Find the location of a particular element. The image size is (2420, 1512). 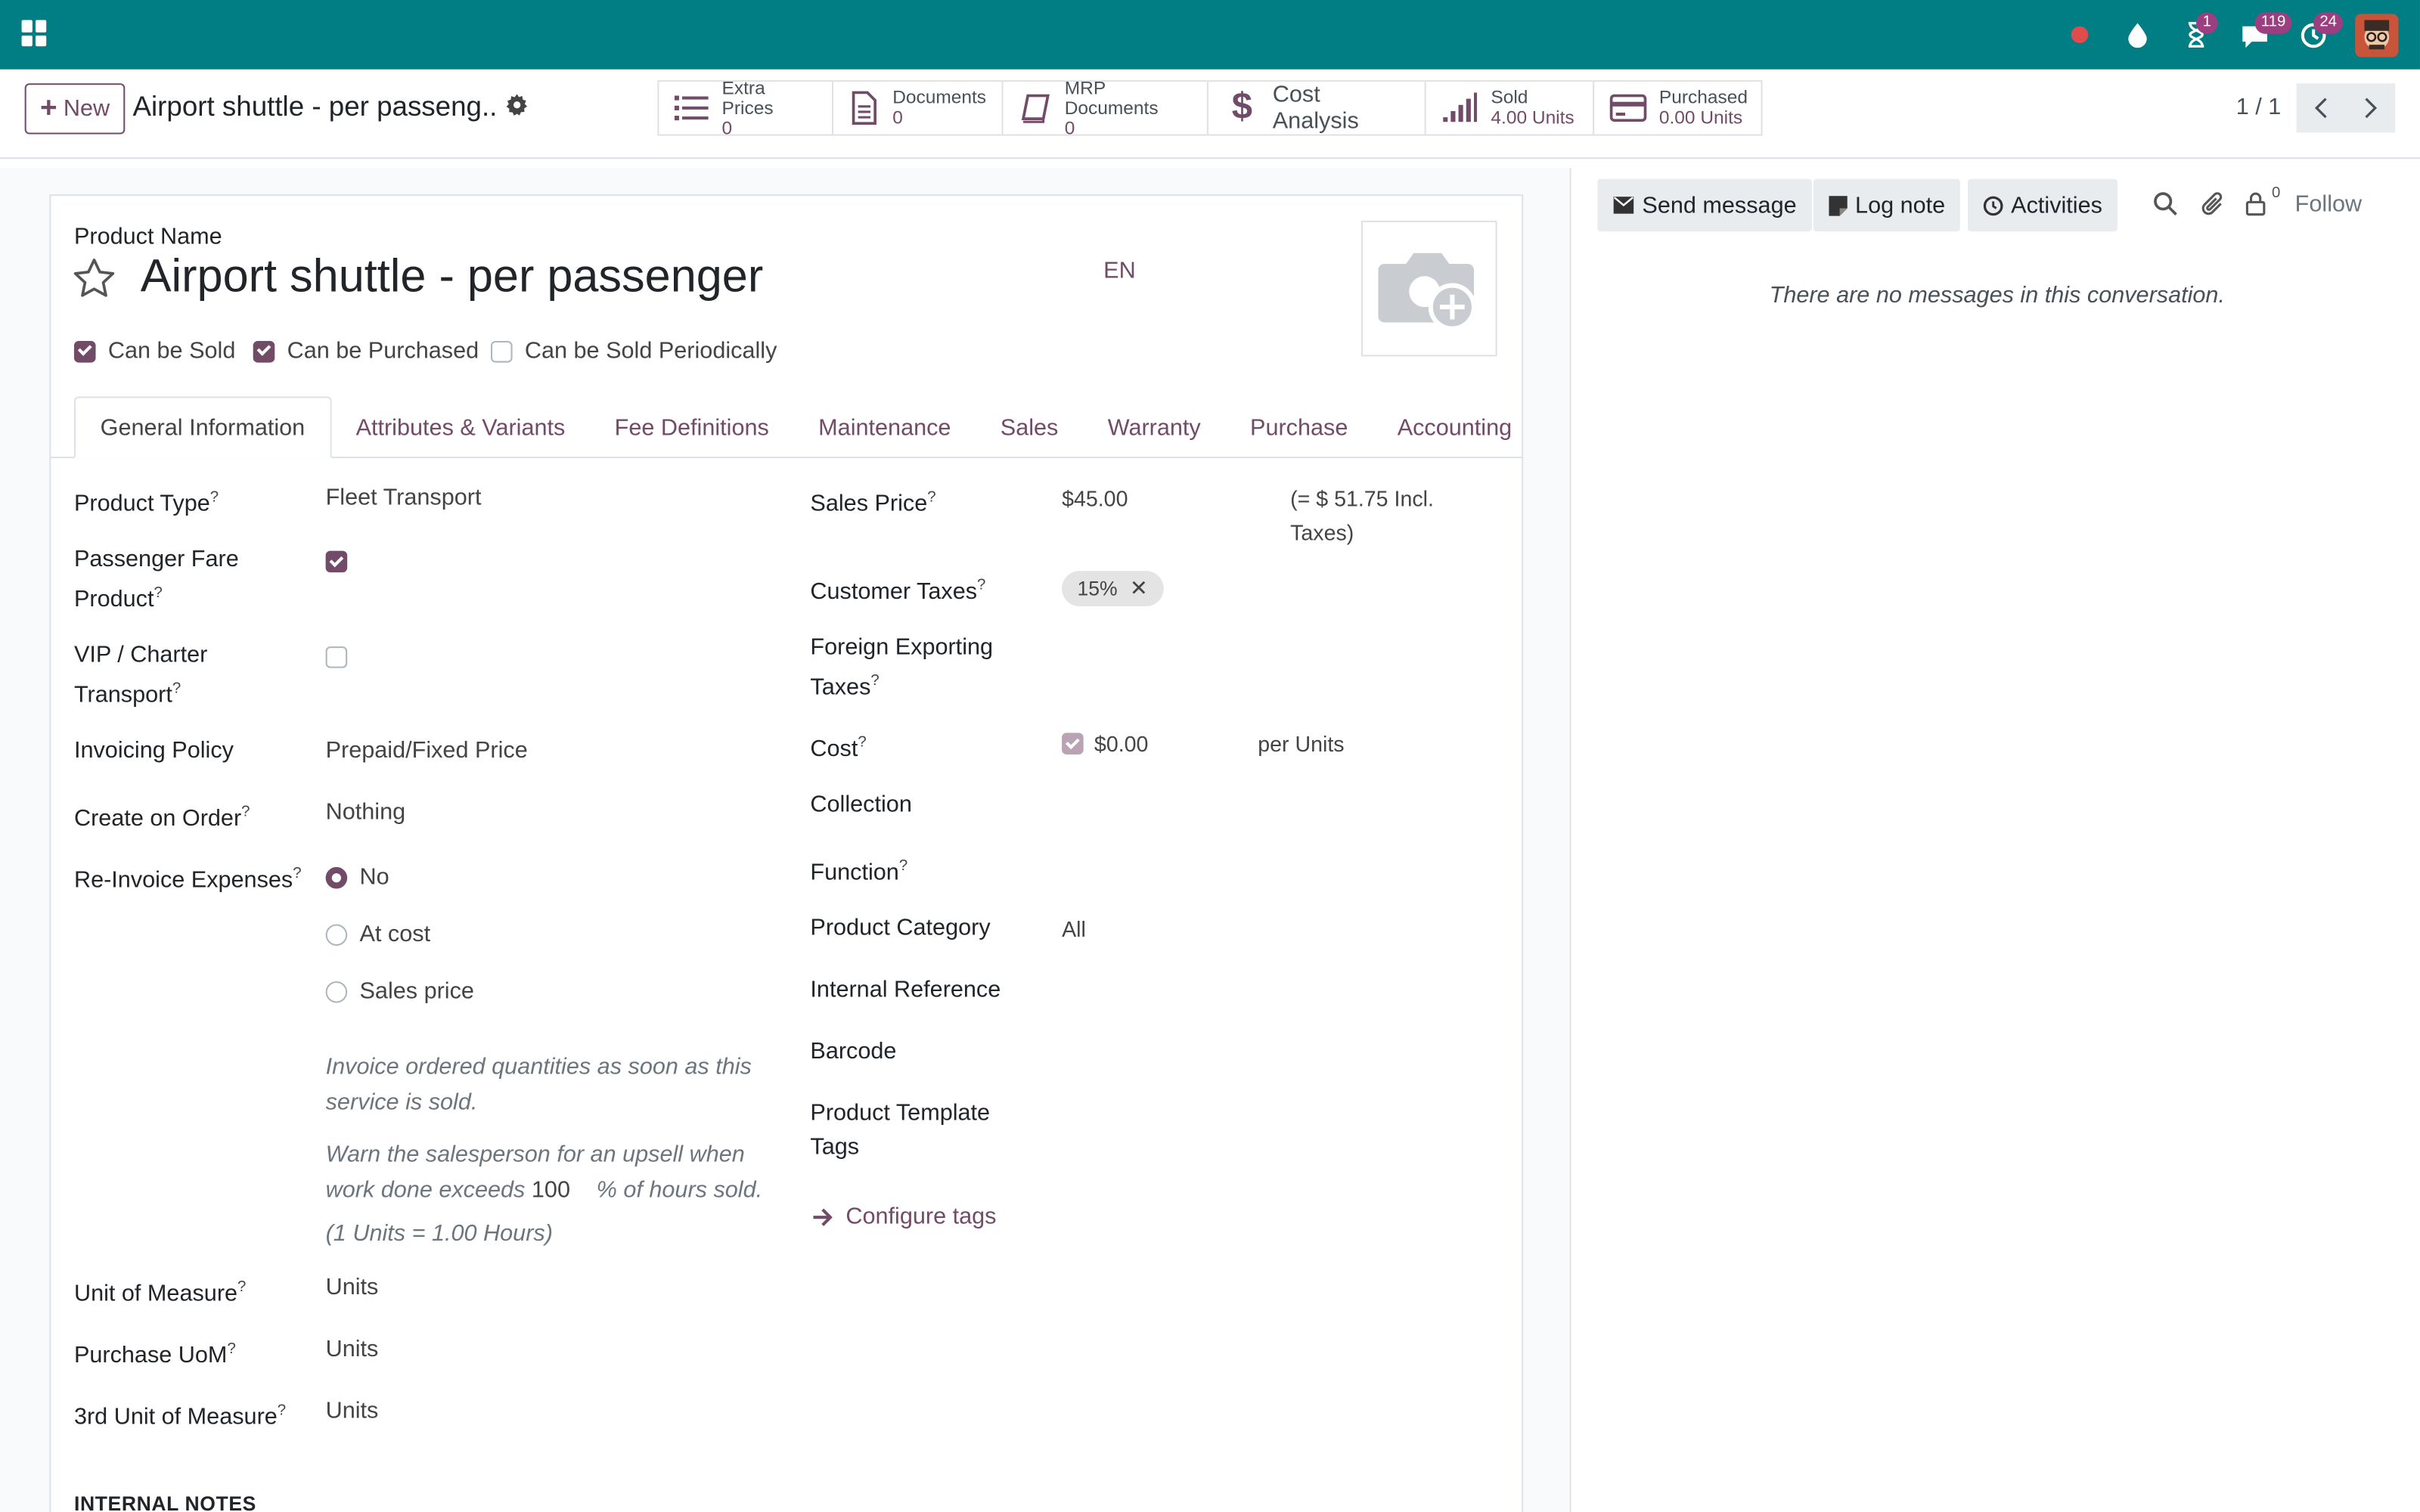

vip-charter-checkbox is located at coordinates (336, 657).